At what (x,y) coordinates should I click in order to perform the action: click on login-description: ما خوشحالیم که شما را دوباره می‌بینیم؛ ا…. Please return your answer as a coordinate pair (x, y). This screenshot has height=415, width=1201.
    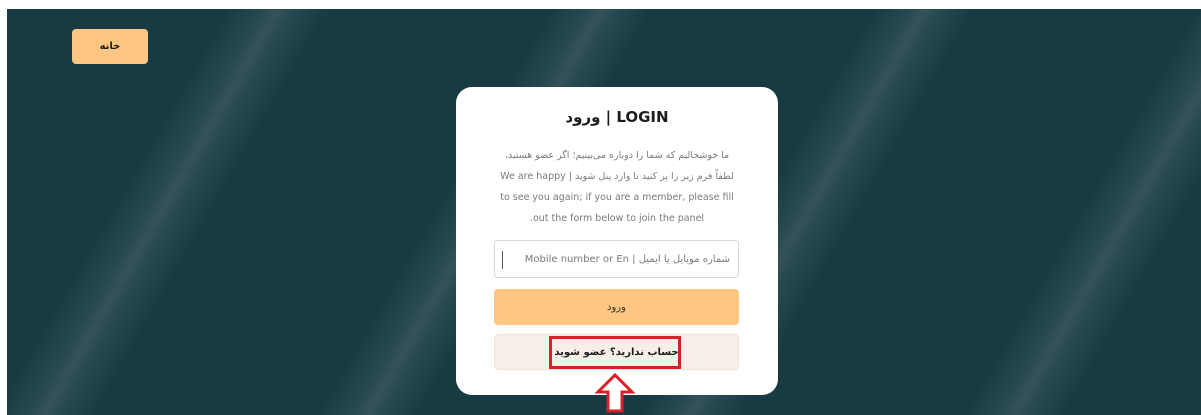
    Looking at the image, I should click on (617, 187).